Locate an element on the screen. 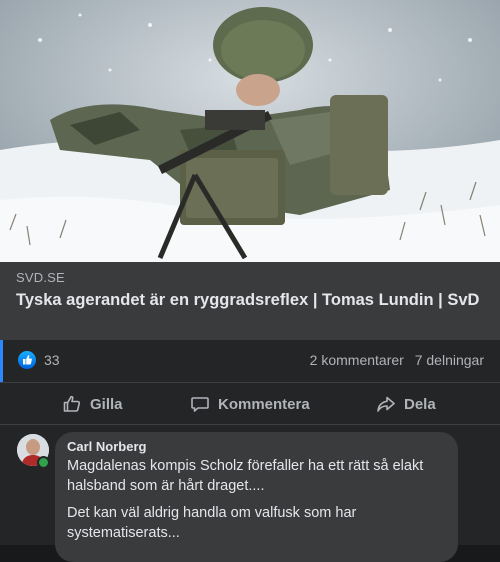 Image resolution: width=500 pixels, height=562 pixels. like-label: Gilla is located at coordinates (106, 404).